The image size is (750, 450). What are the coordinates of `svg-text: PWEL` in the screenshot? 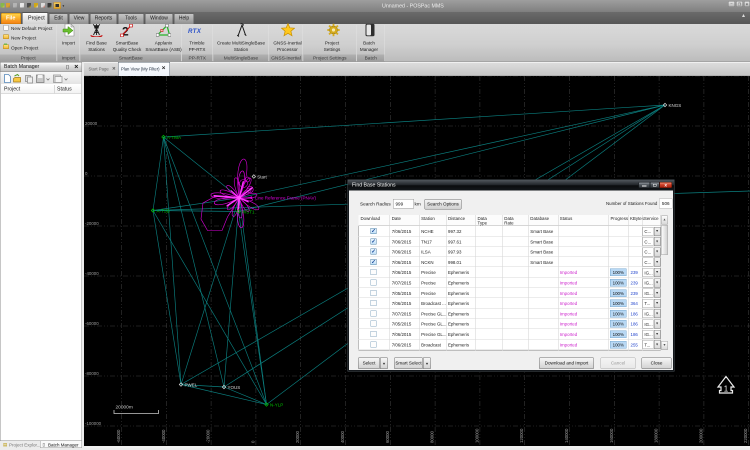 It's located at (191, 384).